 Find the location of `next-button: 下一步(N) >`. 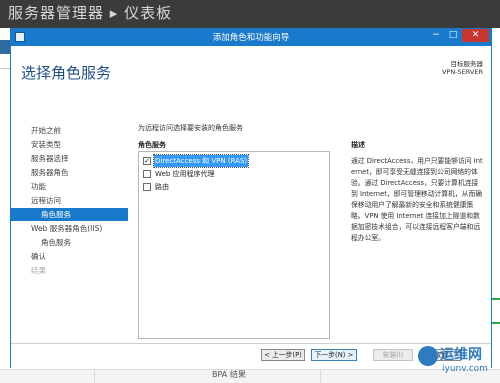

next-button: 下一步(N) > is located at coordinates (334, 355).